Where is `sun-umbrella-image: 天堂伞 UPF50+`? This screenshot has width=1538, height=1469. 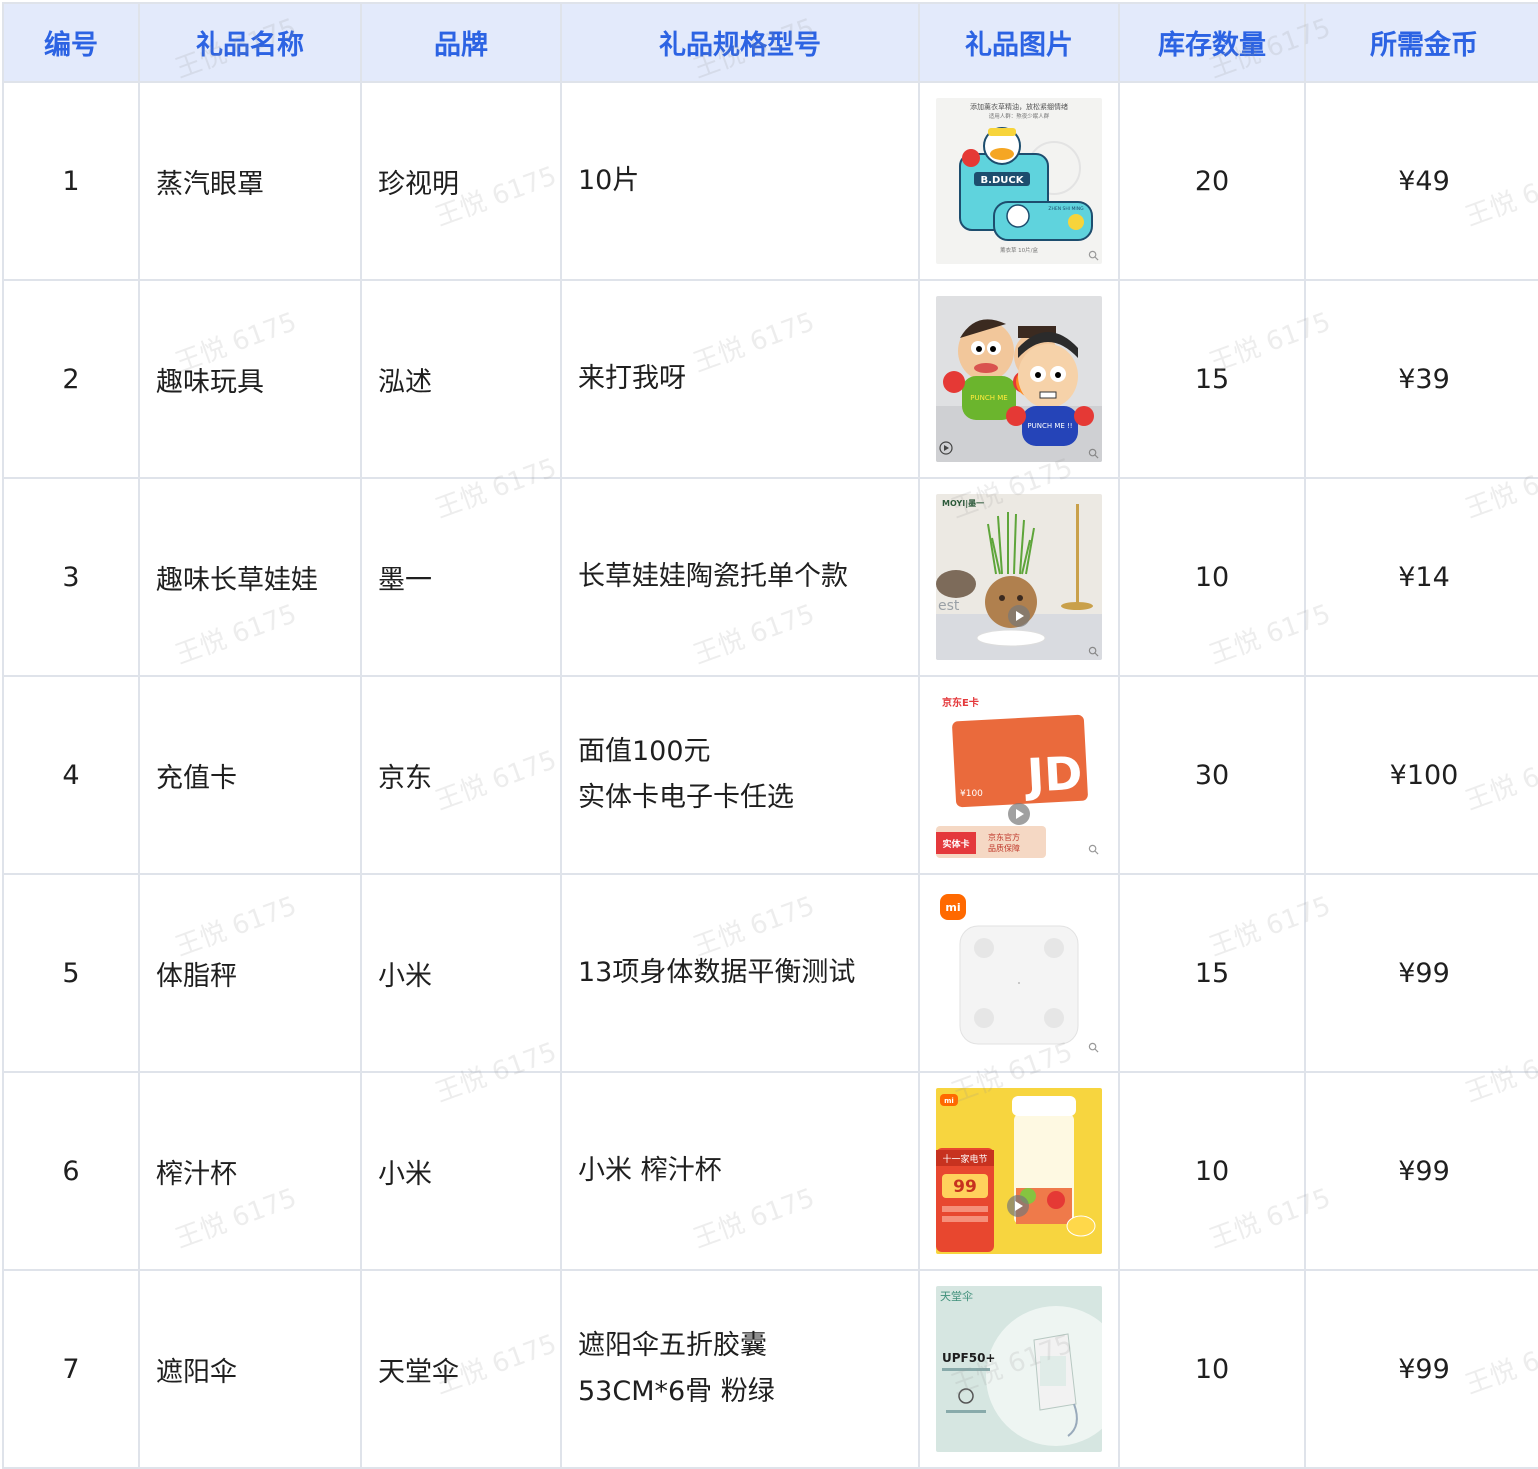 sun-umbrella-image: 天堂伞 UPF50+ is located at coordinates (1019, 1369).